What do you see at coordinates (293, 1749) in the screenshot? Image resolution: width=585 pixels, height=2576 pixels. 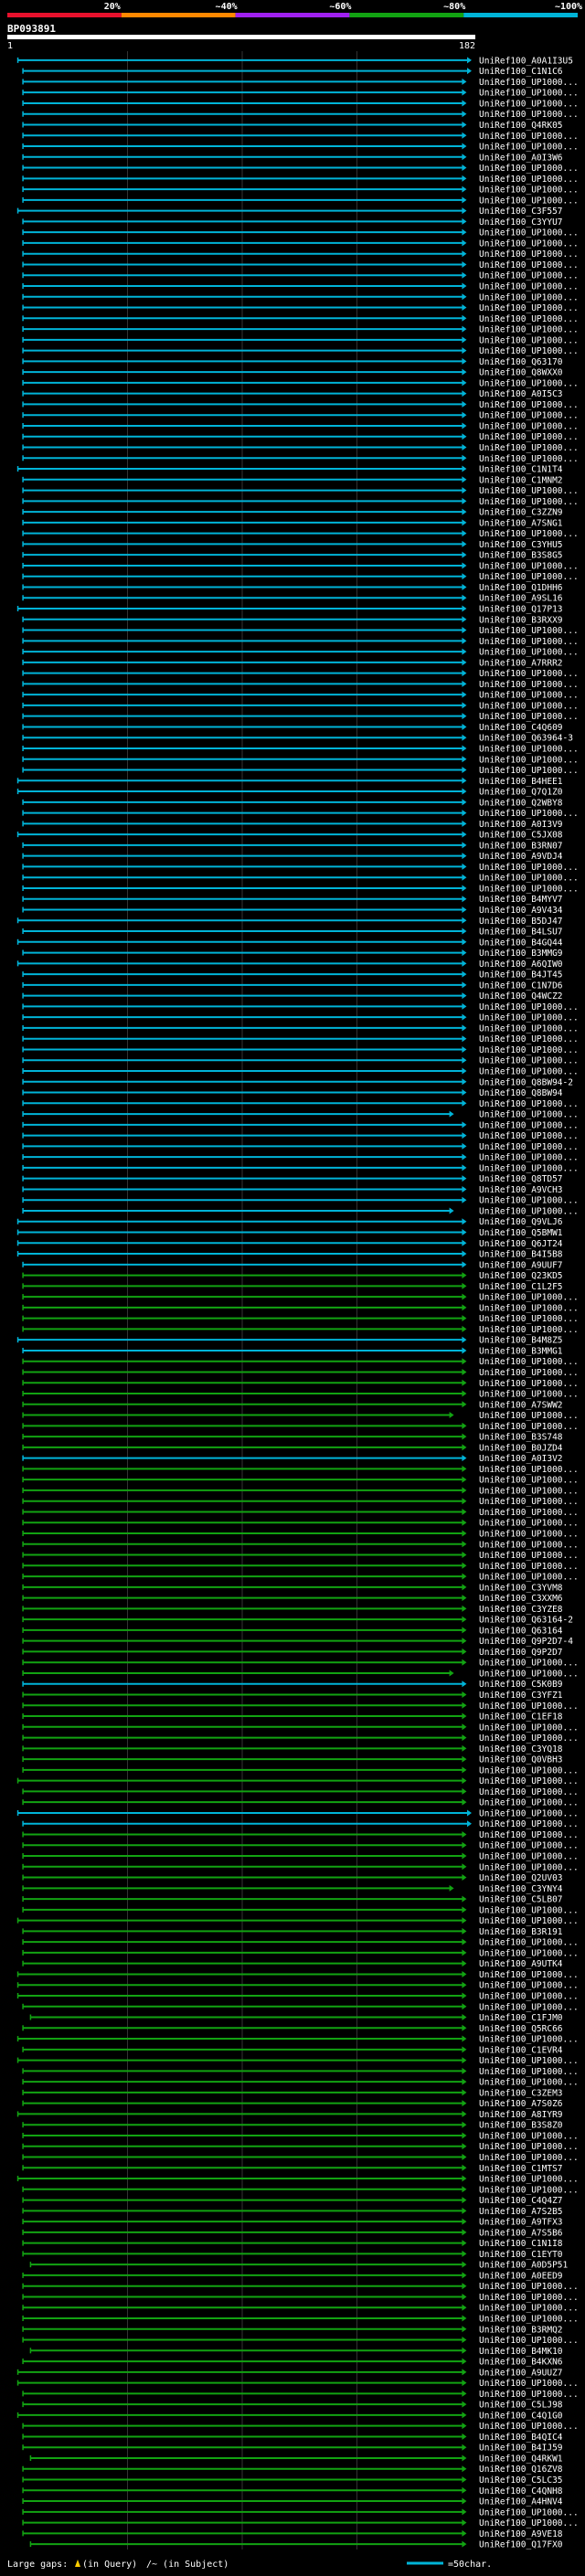 I see `hit-row: UniRef100_C3YQ18` at bounding box center [293, 1749].